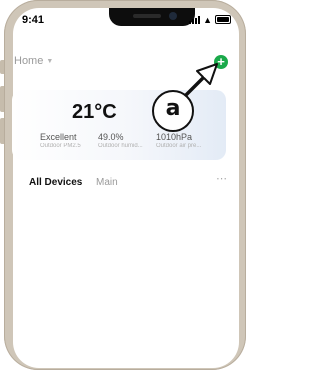 The image size is (320, 370). I want to click on front-camera, so click(173, 16).